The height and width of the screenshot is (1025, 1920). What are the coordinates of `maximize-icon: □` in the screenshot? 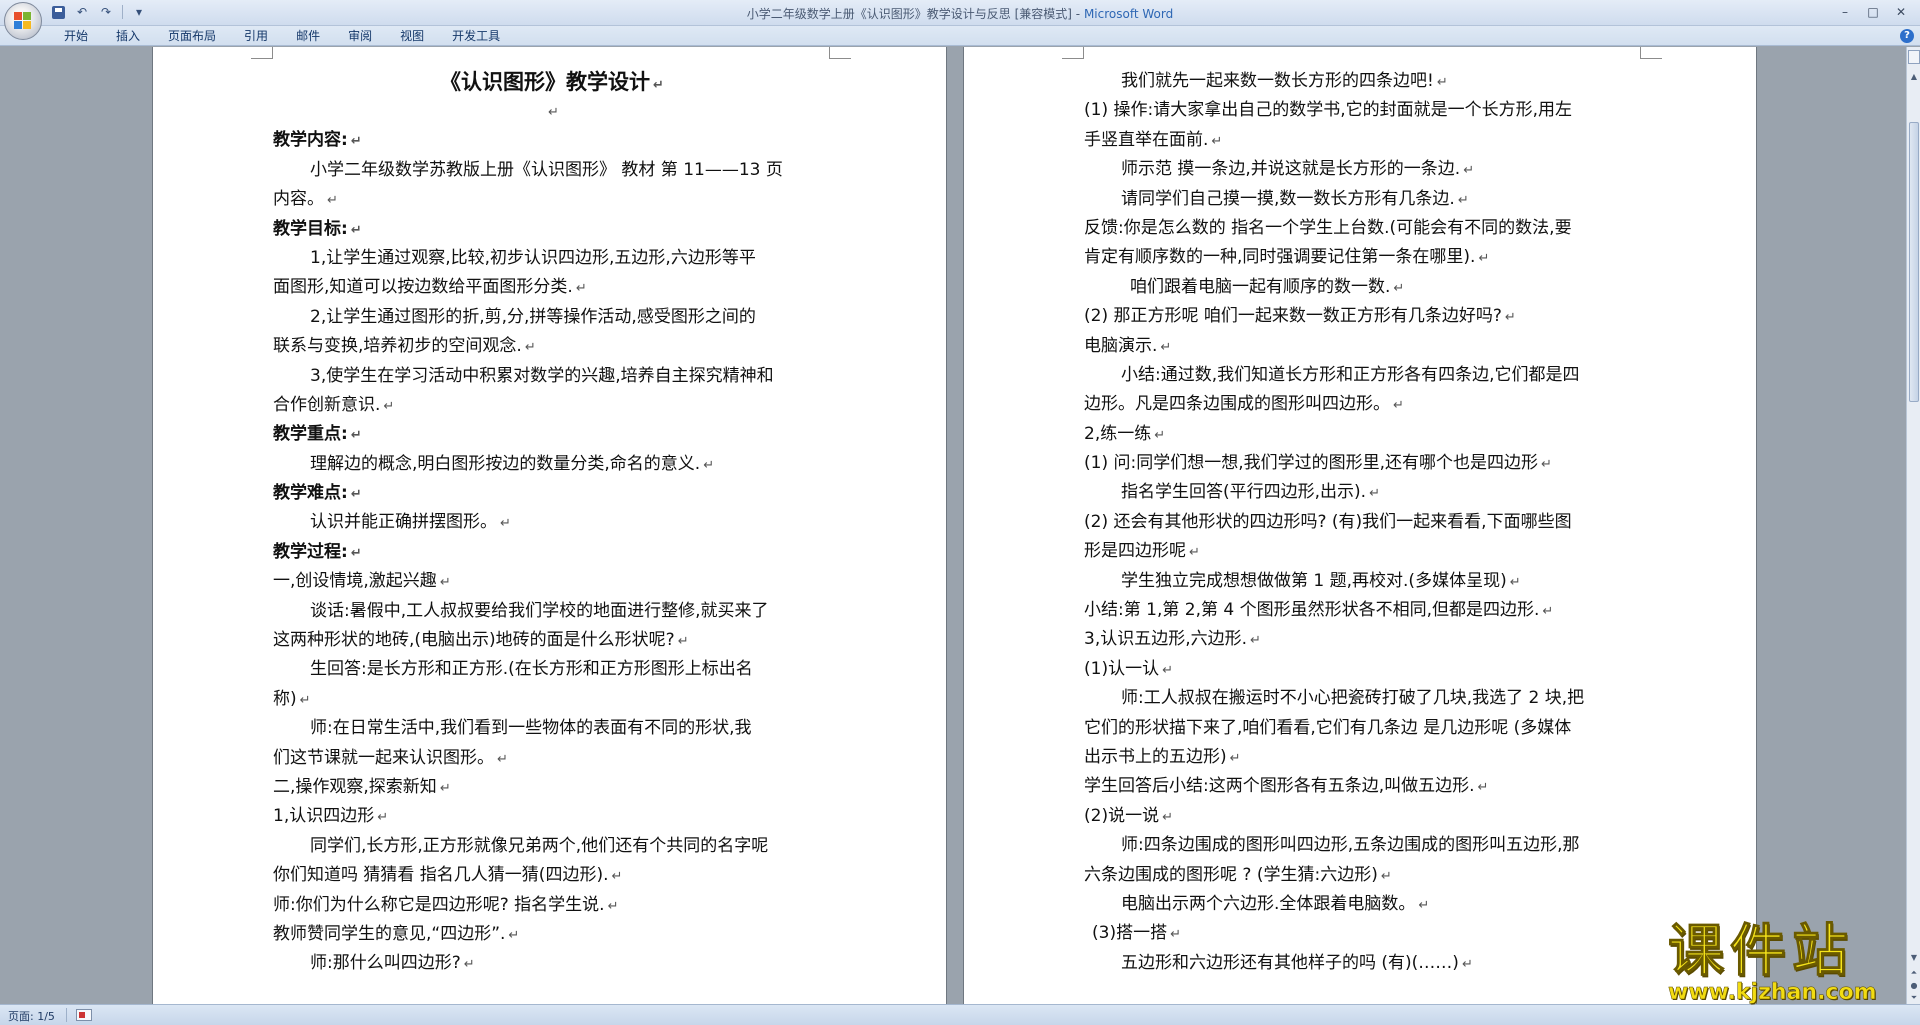 It's located at (1873, 12).